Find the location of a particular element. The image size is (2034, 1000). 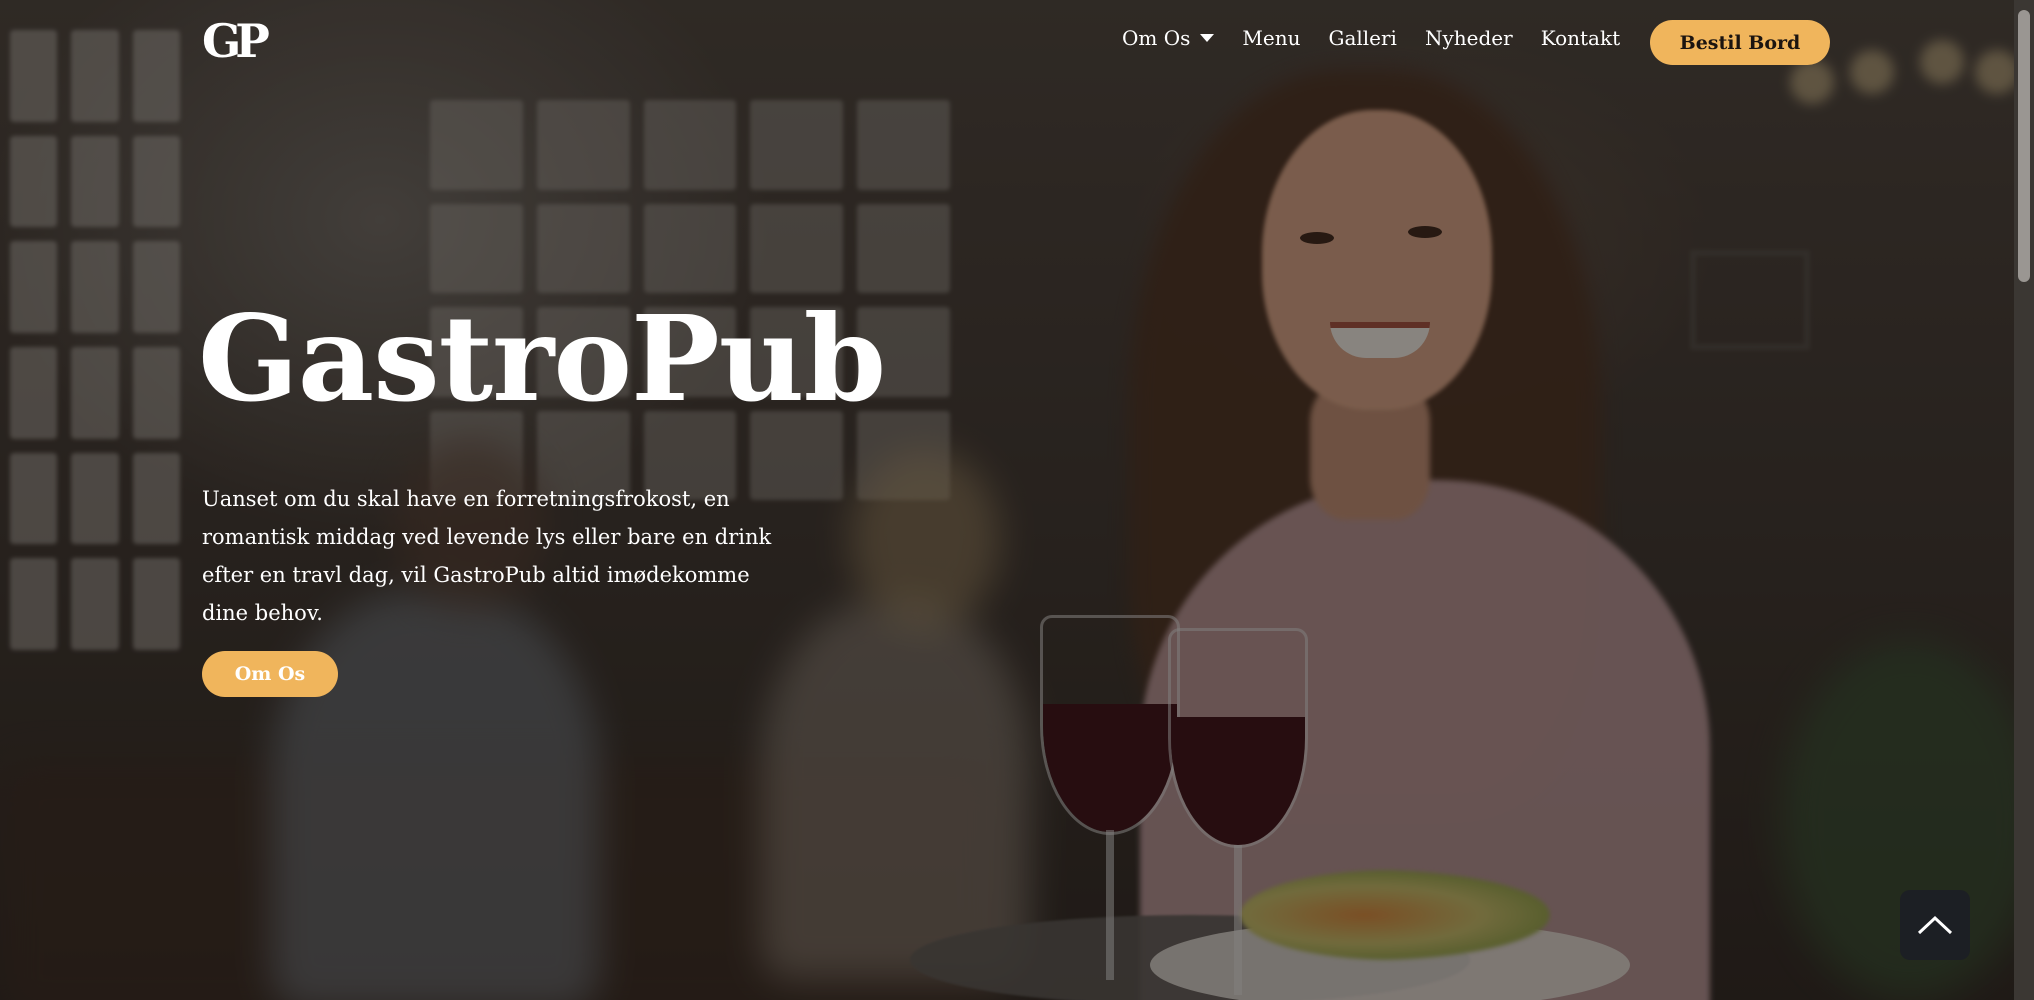

nav-item-label: Menu is located at coordinates (1271, 38).